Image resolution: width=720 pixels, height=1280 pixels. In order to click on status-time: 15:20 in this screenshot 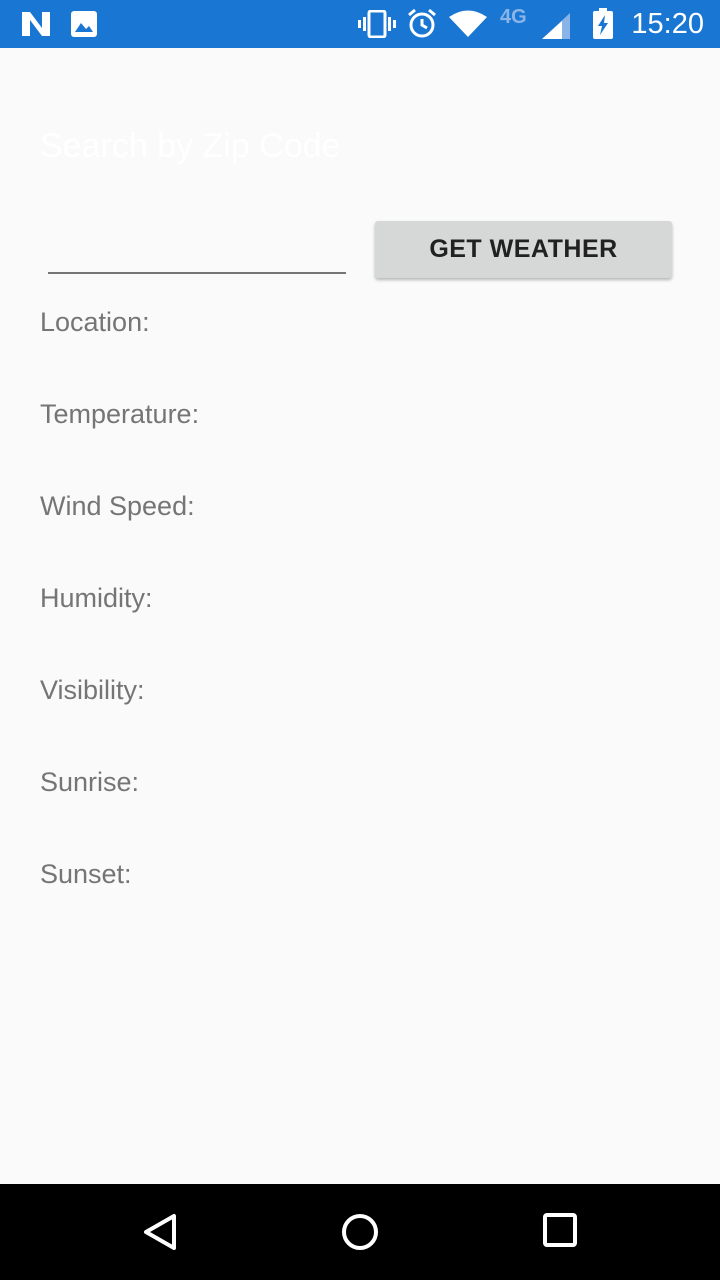, I will do `click(667, 24)`.